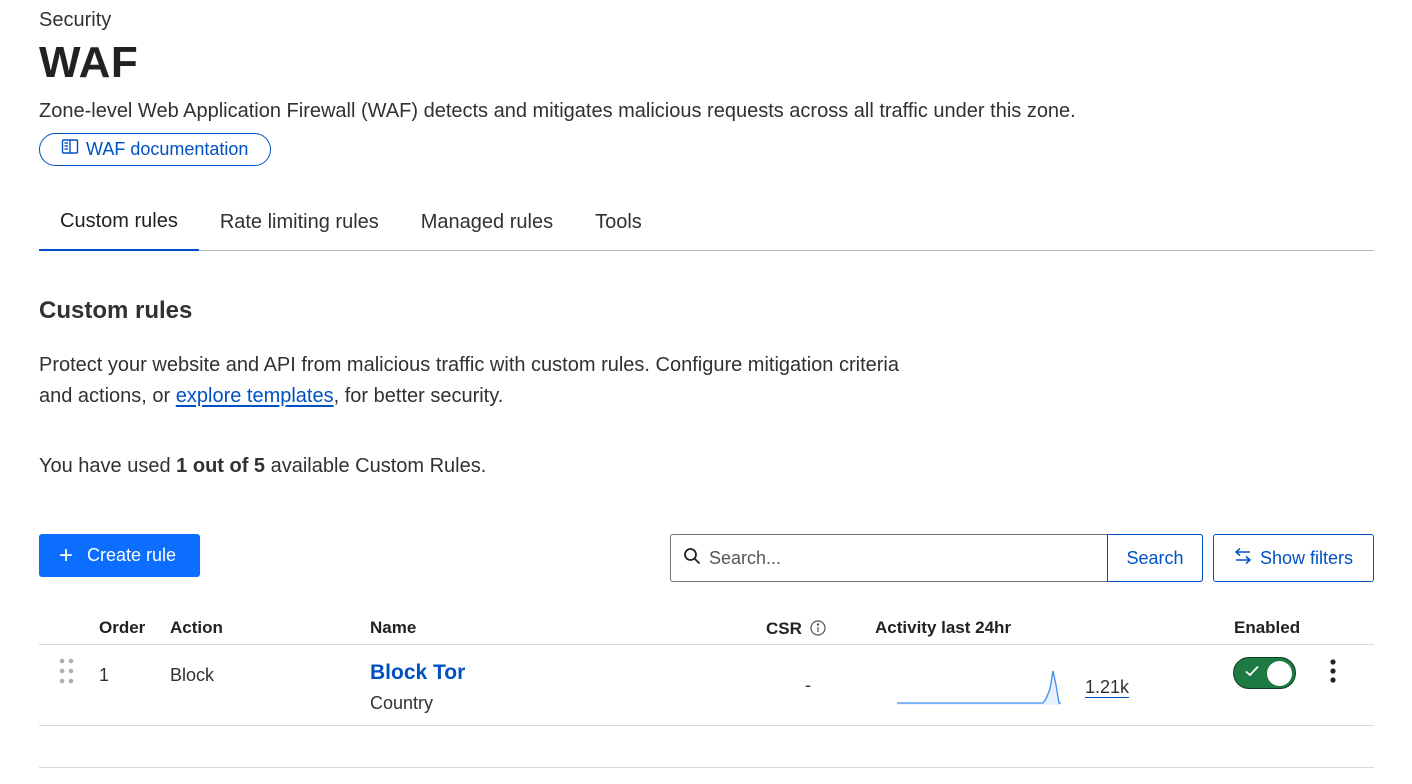 The height and width of the screenshot is (784, 1412). What do you see at coordinates (706, 767) in the screenshot?
I see `table-bottom-divider` at bounding box center [706, 767].